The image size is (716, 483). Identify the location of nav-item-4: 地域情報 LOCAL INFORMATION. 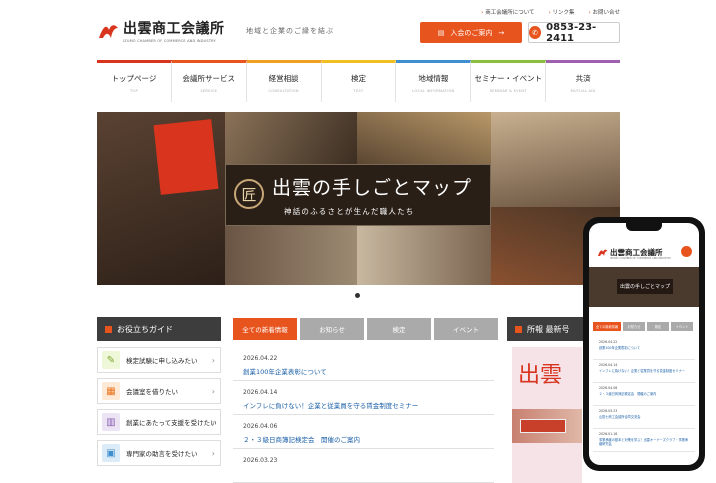
(434, 81).